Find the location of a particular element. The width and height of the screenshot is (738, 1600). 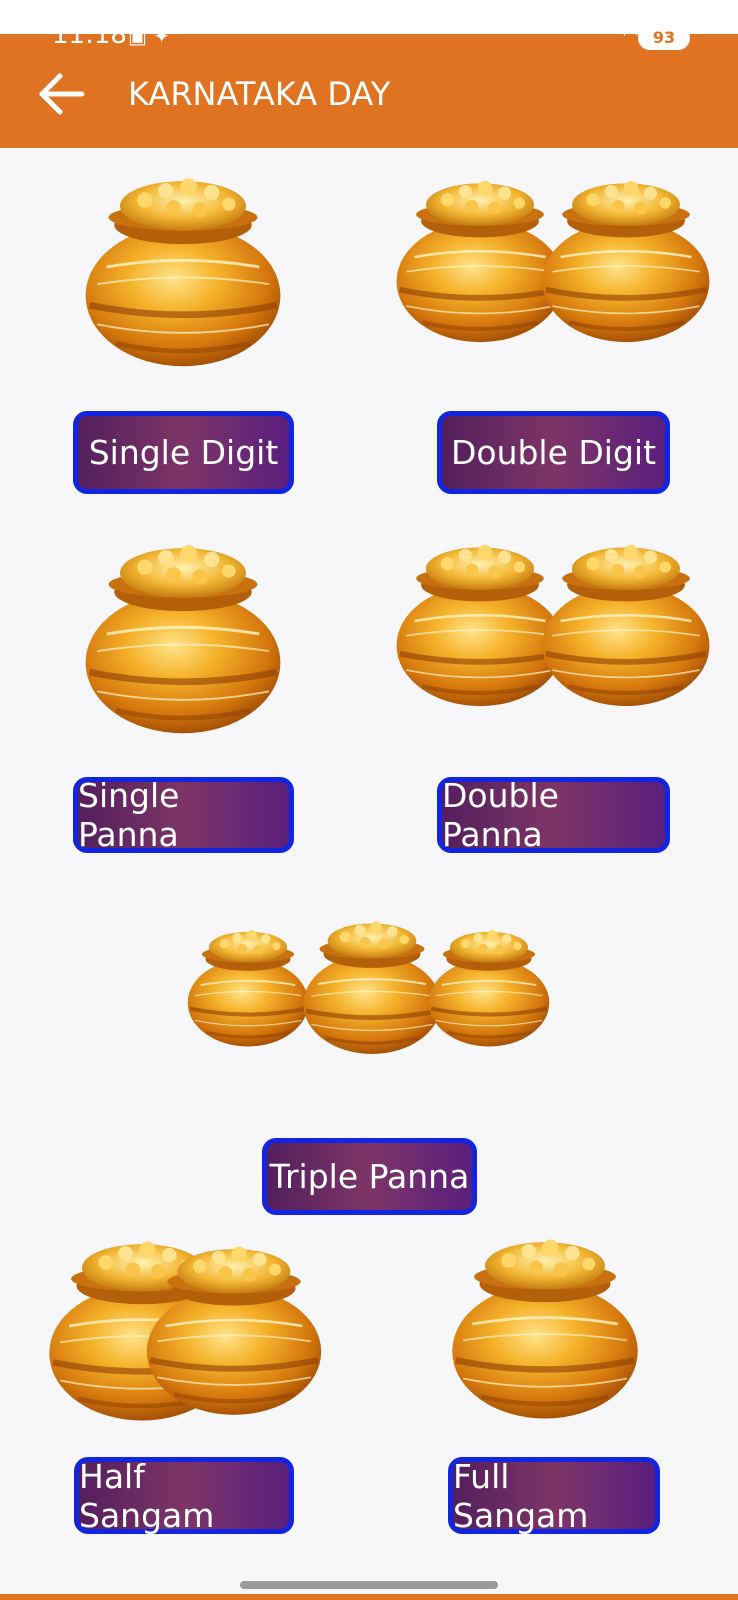

full-sangam-pot-image is located at coordinates (545, 1324).